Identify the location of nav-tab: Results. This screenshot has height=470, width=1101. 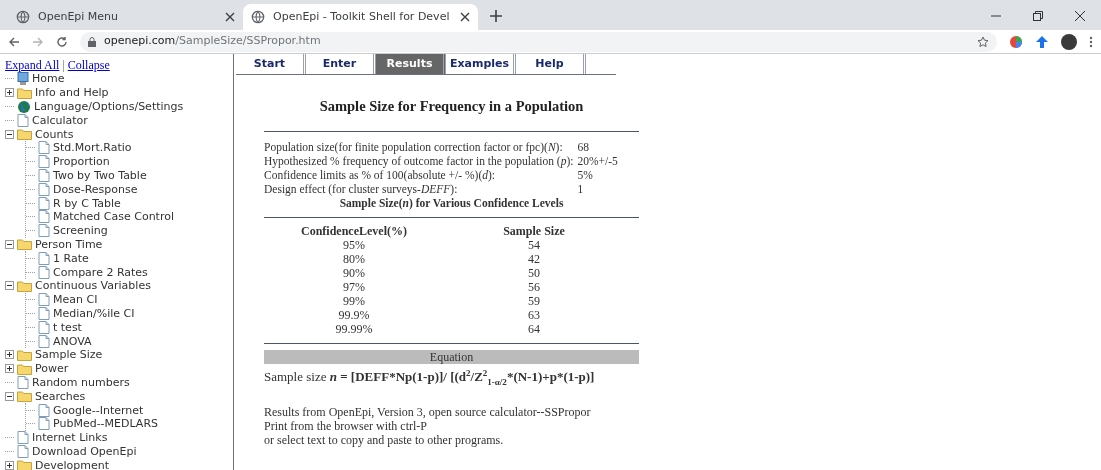
(411, 64).